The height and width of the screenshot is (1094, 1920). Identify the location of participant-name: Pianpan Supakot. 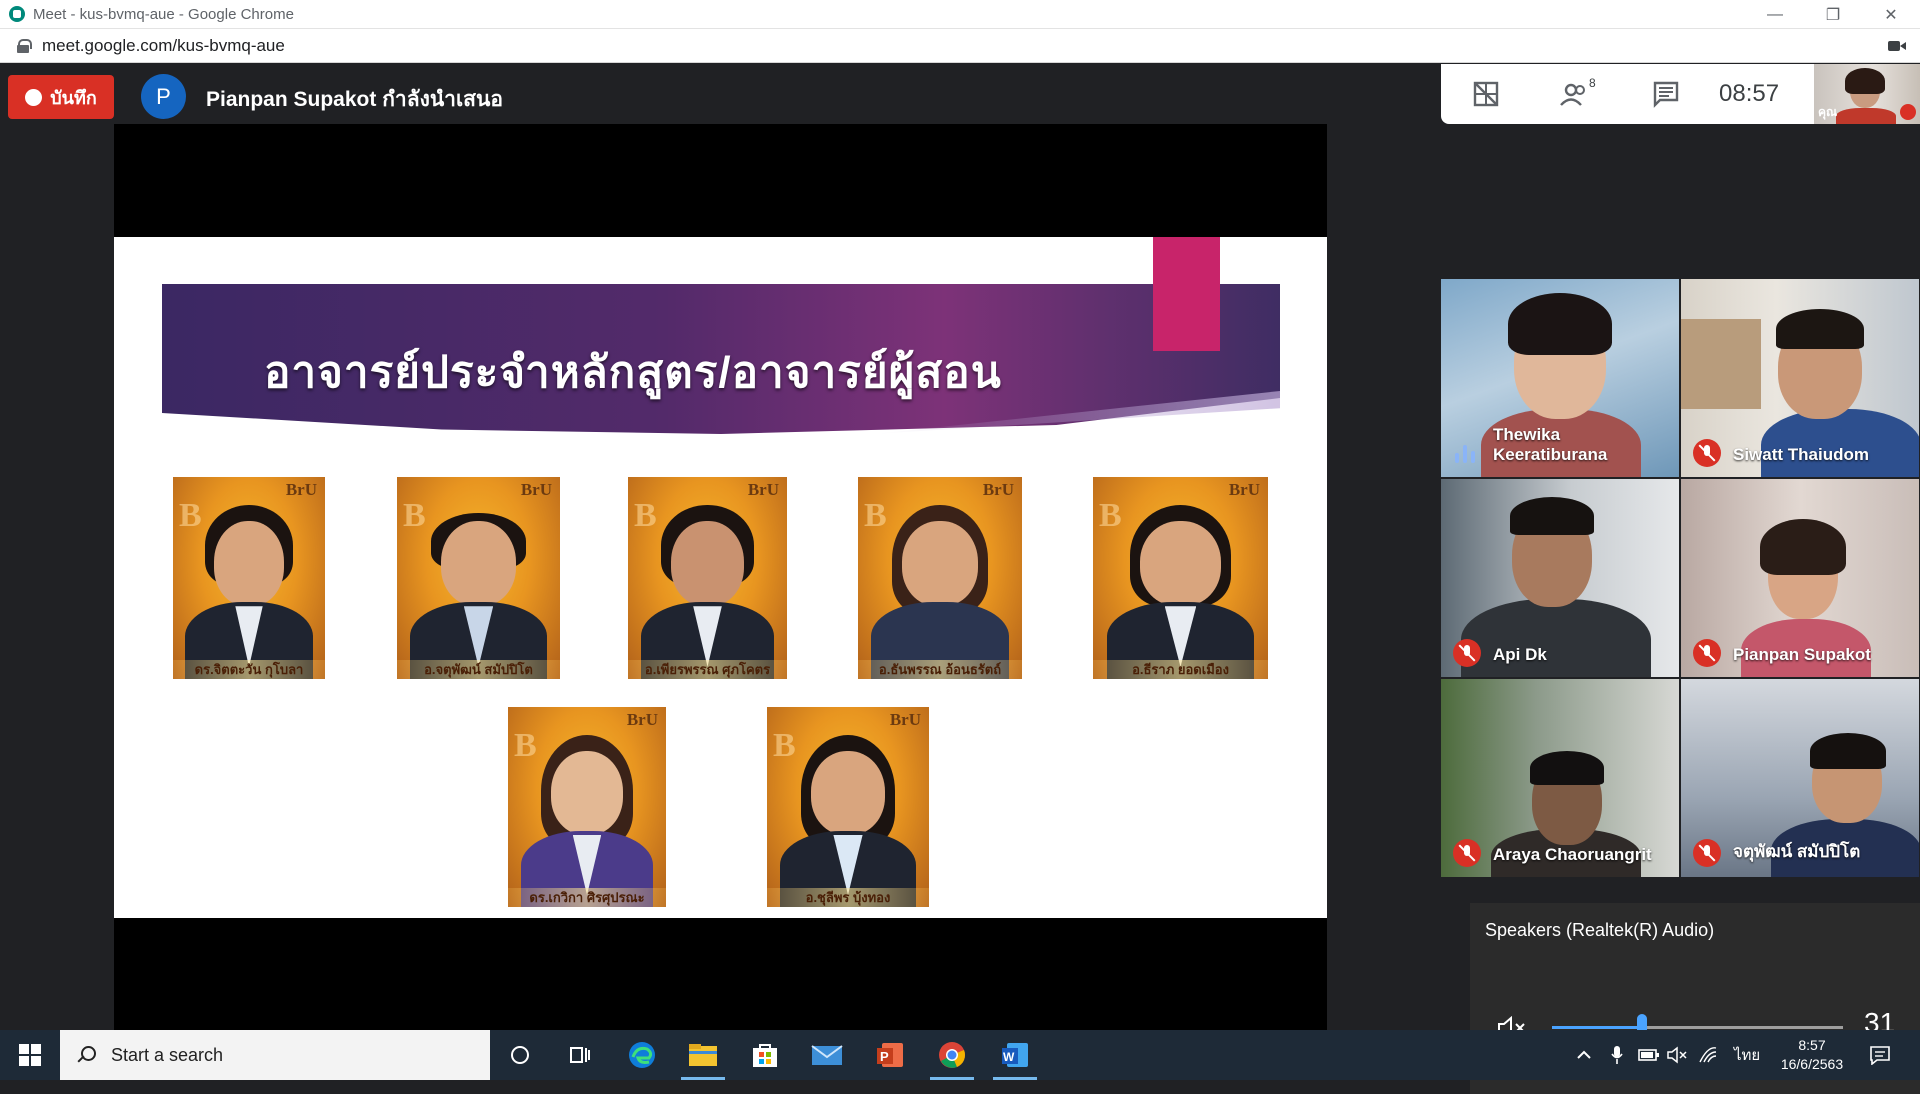
(1802, 654).